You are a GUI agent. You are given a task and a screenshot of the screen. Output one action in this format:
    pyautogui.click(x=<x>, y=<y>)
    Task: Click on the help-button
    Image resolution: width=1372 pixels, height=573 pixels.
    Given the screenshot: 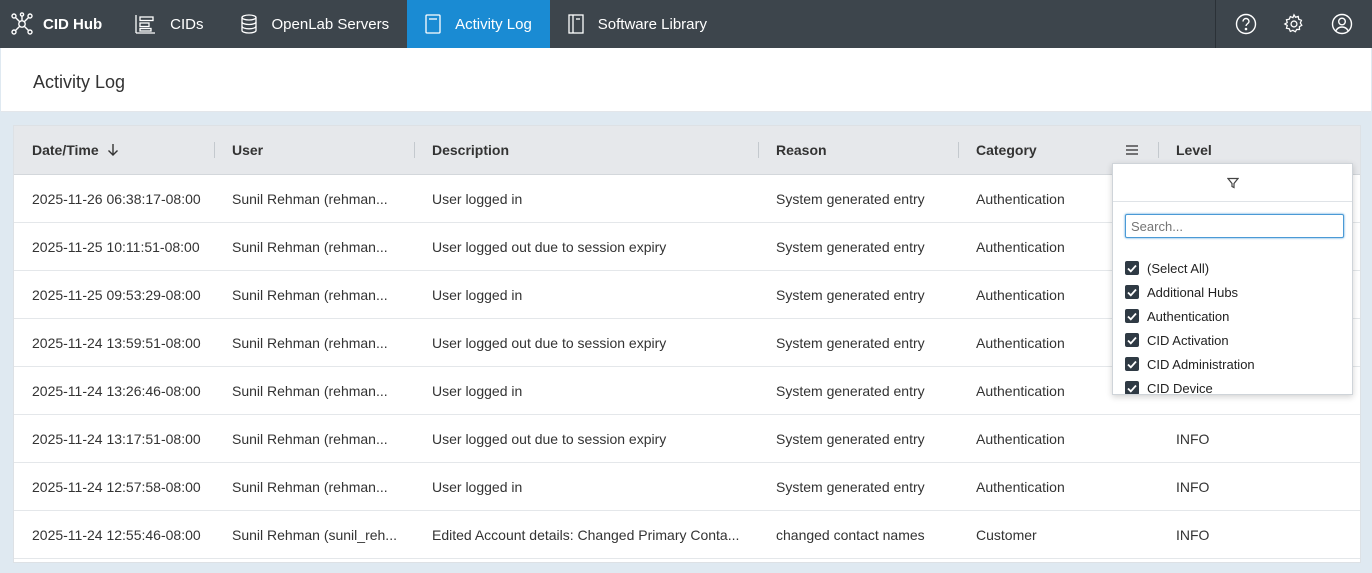 What is the action you would take?
    pyautogui.click(x=1246, y=24)
    